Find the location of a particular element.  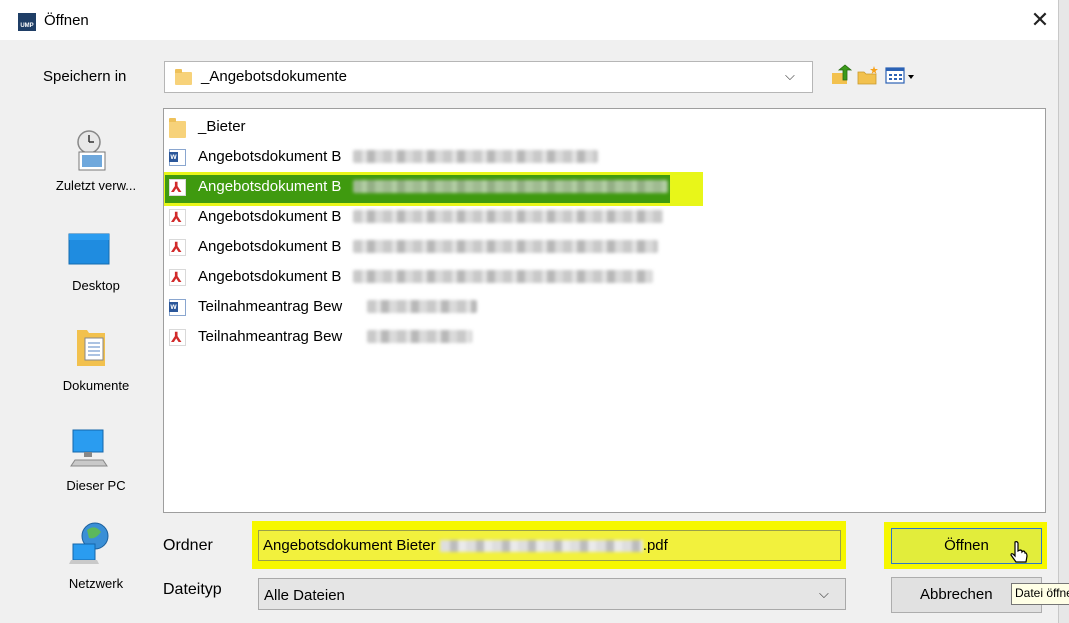

recent-icon is located at coordinates (91, 150).